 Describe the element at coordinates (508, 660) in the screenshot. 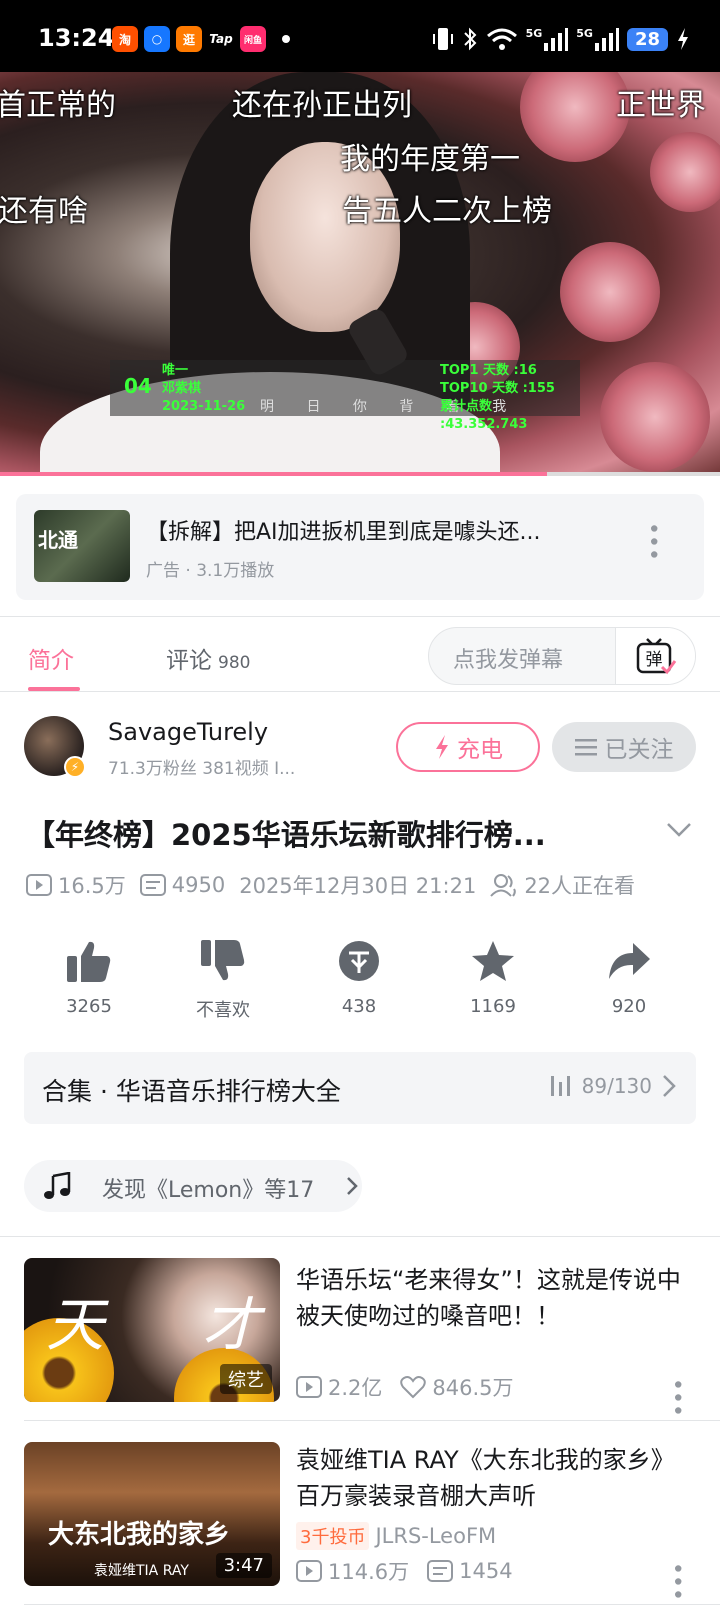

I see `danmaku-placeholder: 点我发弹幕` at that location.